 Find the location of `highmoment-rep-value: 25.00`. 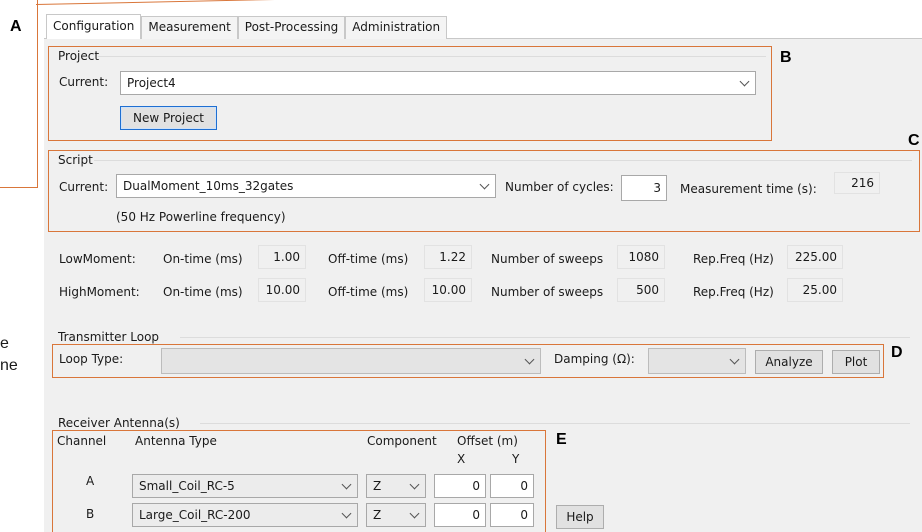

highmoment-rep-value: 25.00 is located at coordinates (815, 290).